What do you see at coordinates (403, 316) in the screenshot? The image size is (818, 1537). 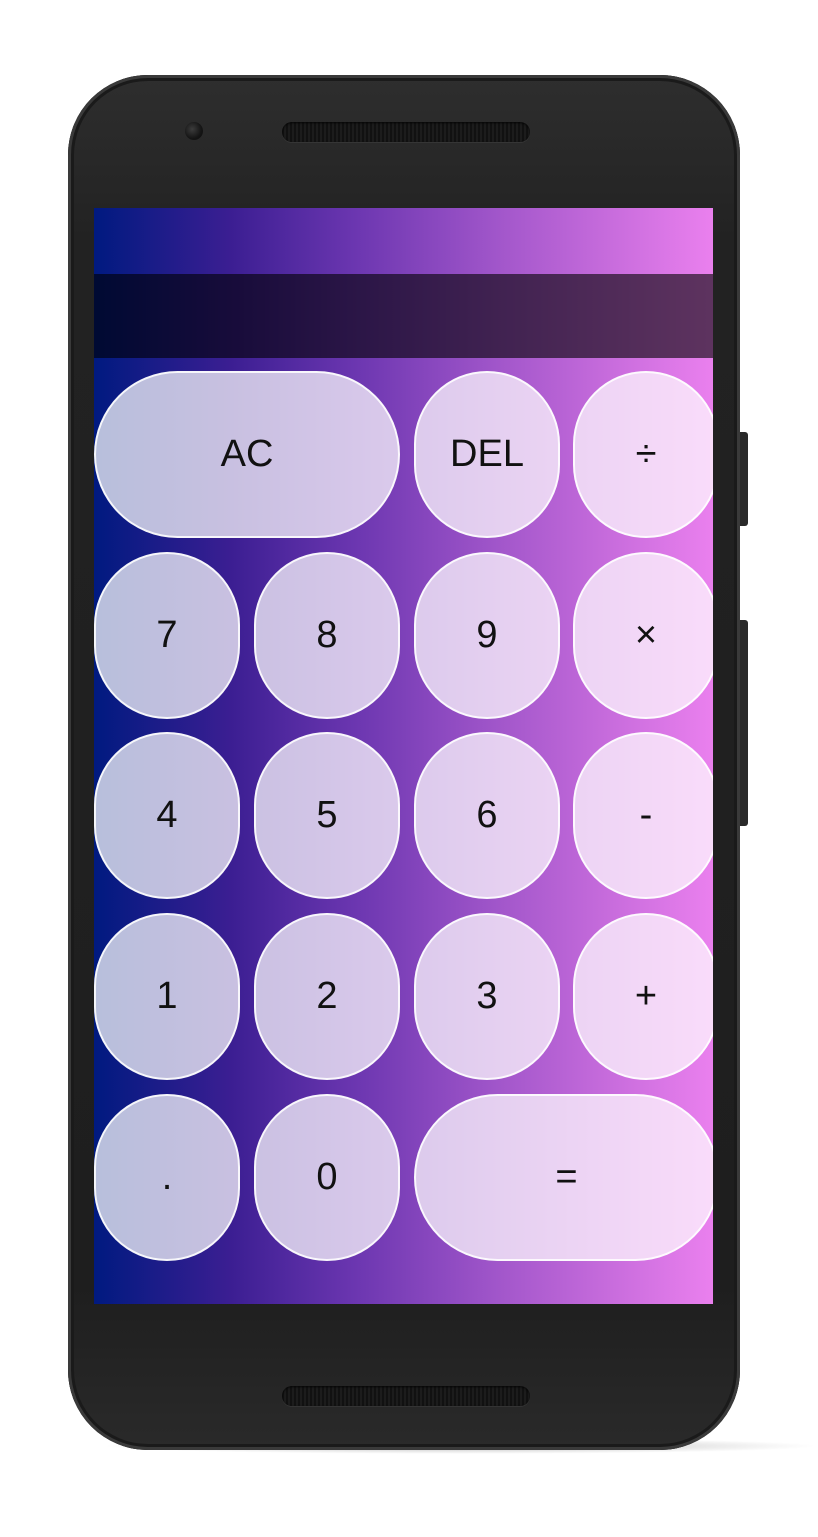 I see `calculator-display` at bounding box center [403, 316].